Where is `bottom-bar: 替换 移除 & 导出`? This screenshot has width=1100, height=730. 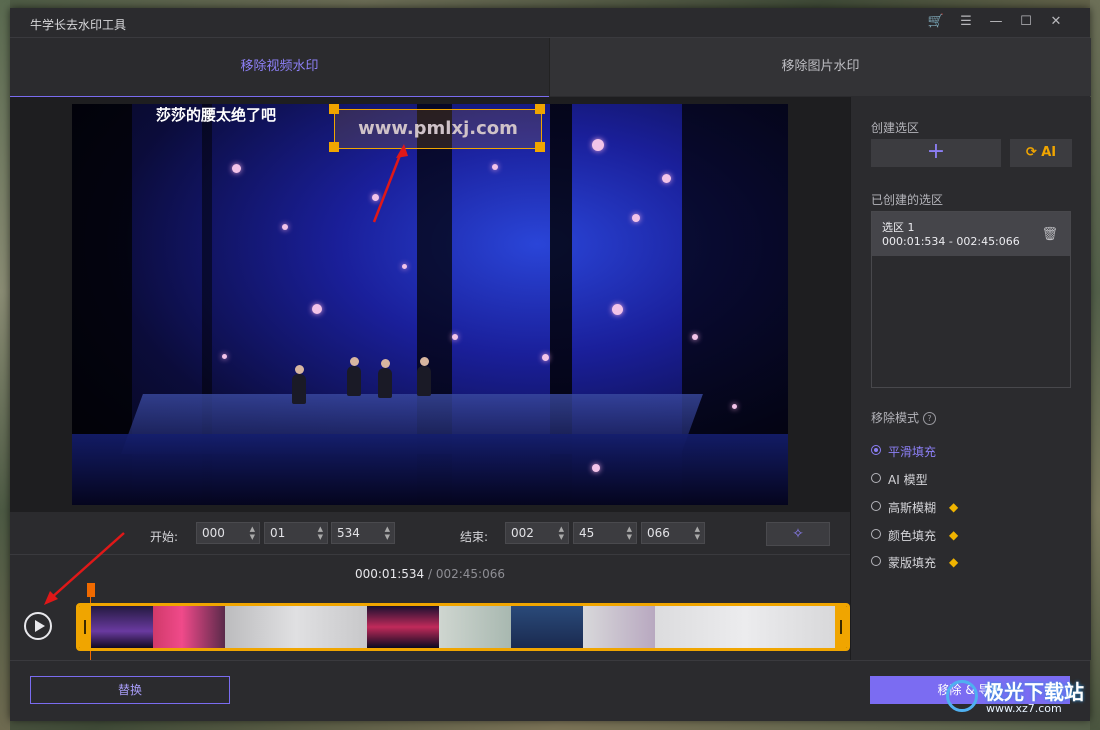 bottom-bar: 替换 移除 & 导出 is located at coordinates (550, 690).